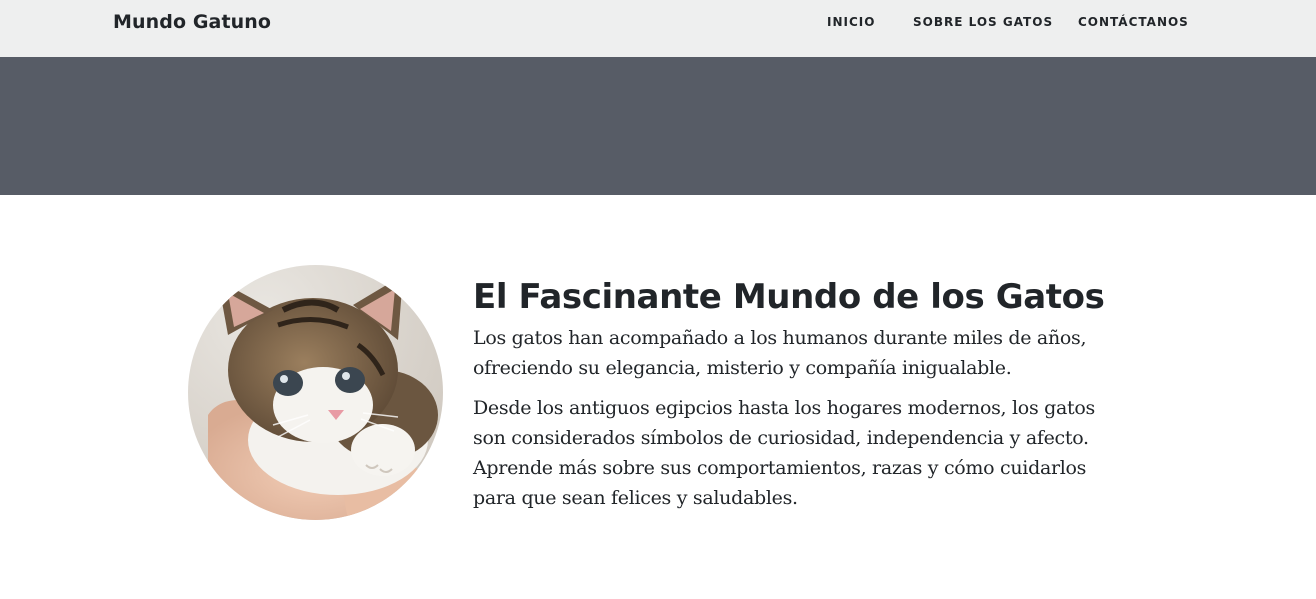 The width and height of the screenshot is (1316, 599). I want to click on nav-link-inicio: INICIO, so click(851, 22).